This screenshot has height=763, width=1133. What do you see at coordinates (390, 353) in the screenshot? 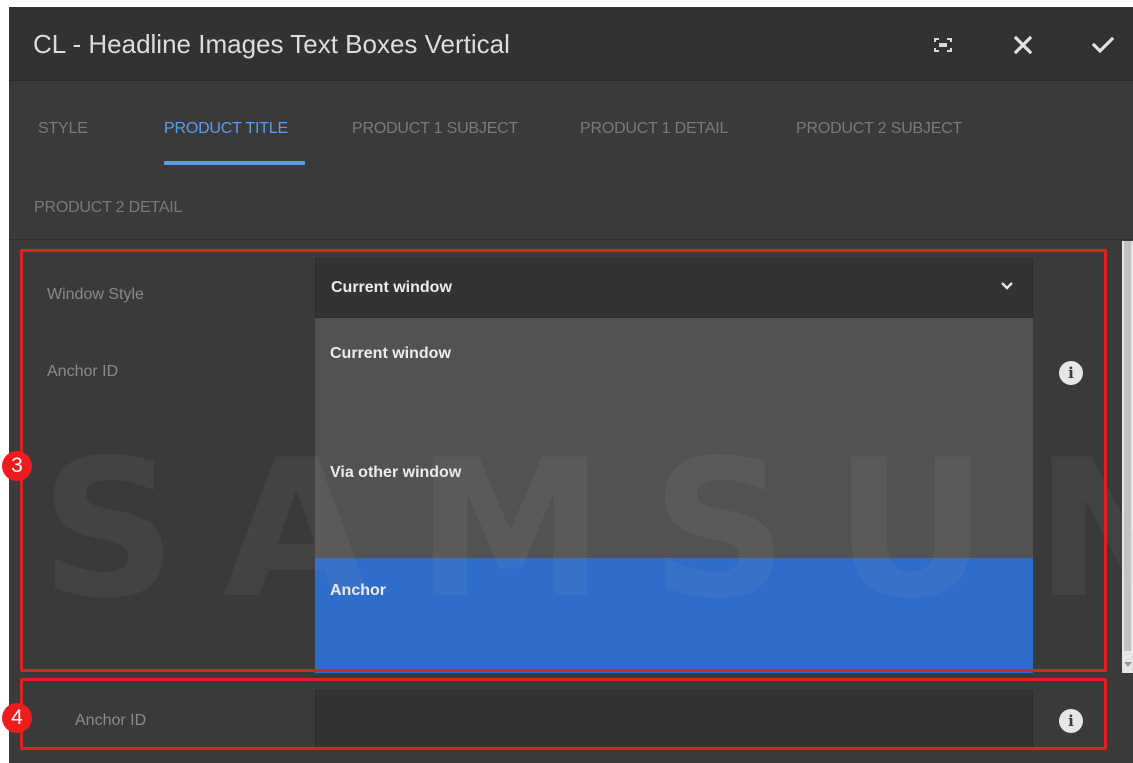
I see `option-label: Current window` at bounding box center [390, 353].